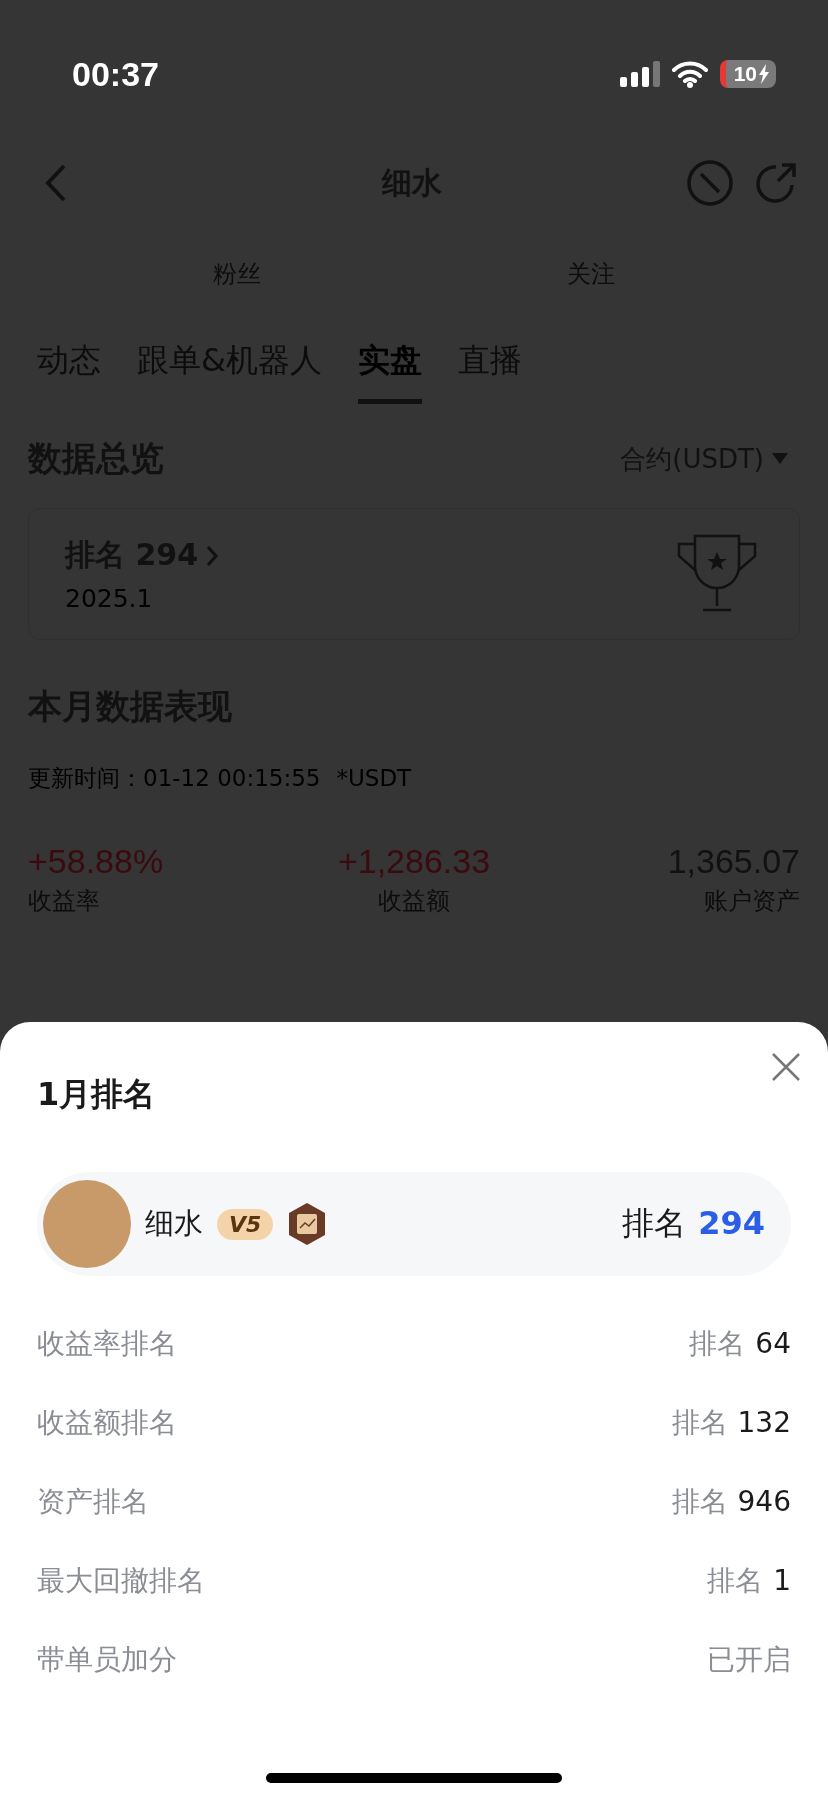  I want to click on clock-time: 00:37, so click(115, 74).